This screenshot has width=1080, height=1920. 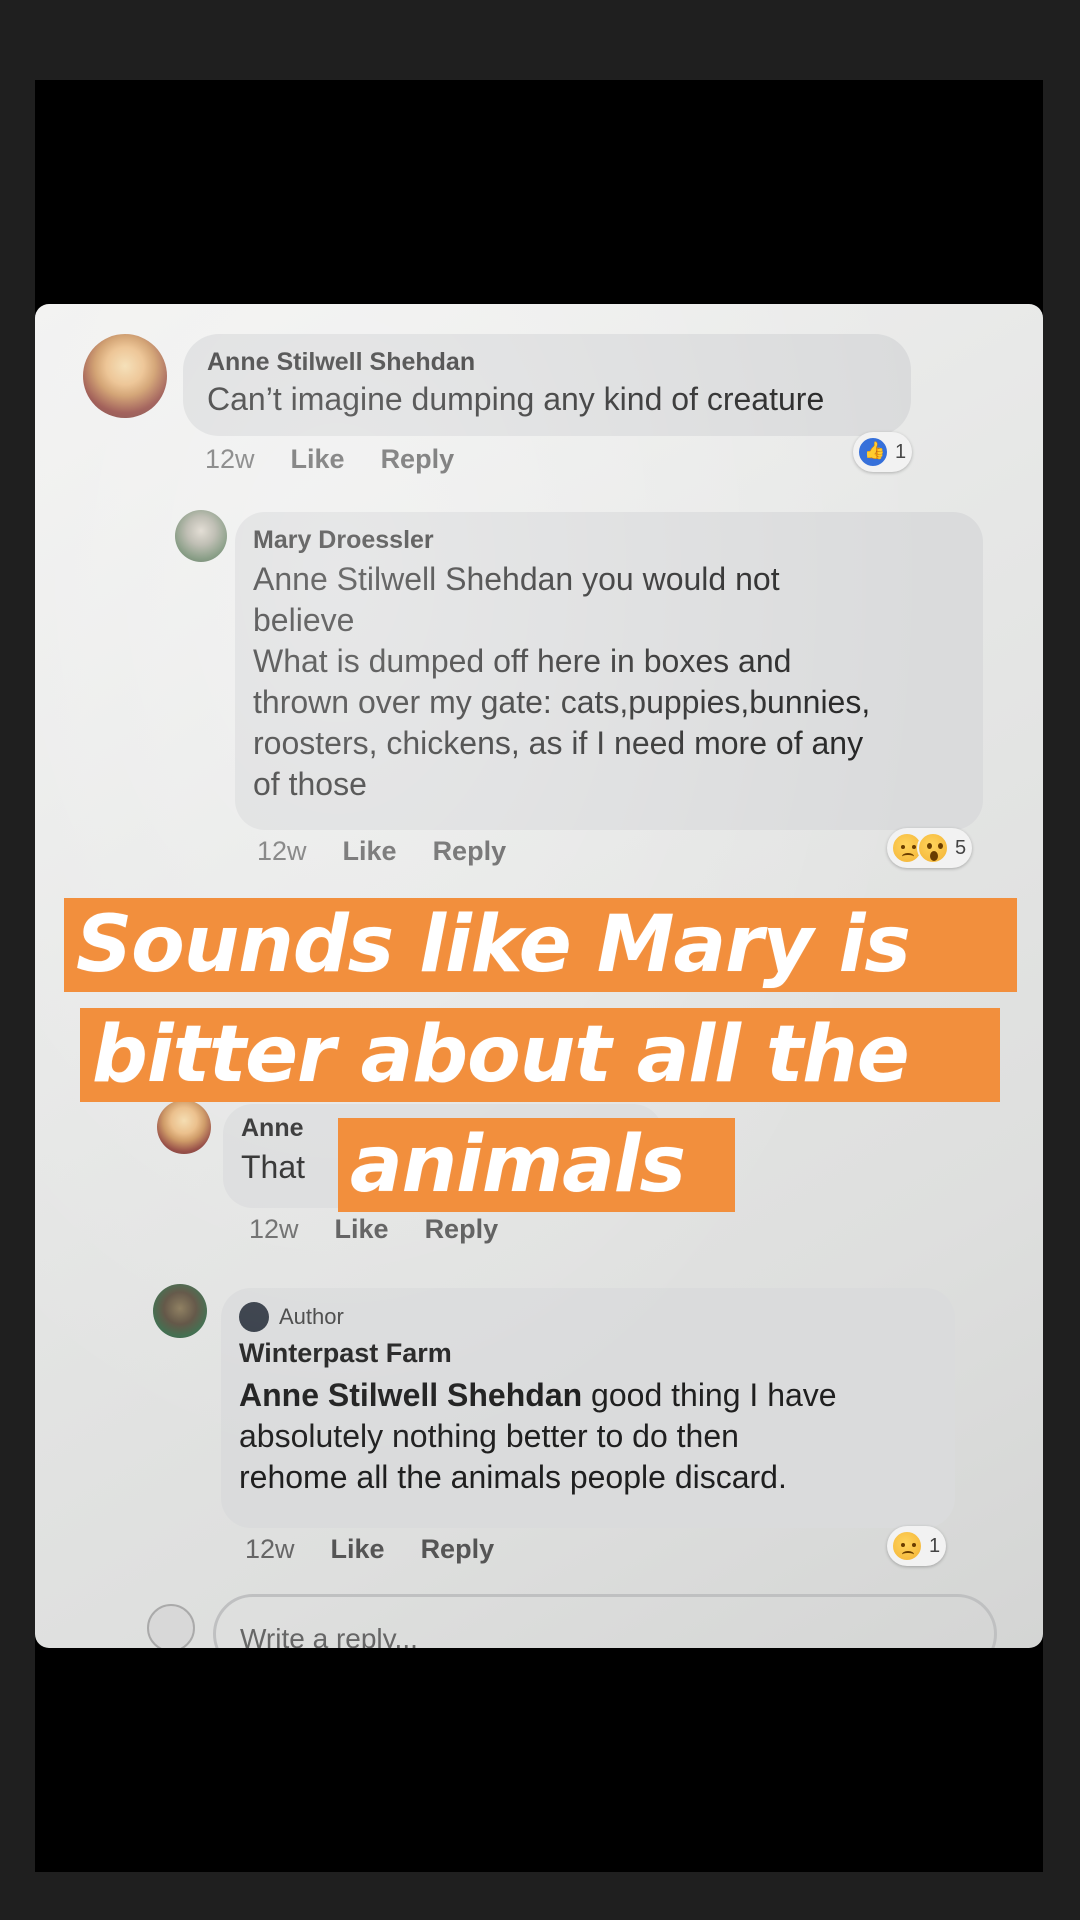 I want to click on author-badge-label: Author, so click(x=311, y=1316).